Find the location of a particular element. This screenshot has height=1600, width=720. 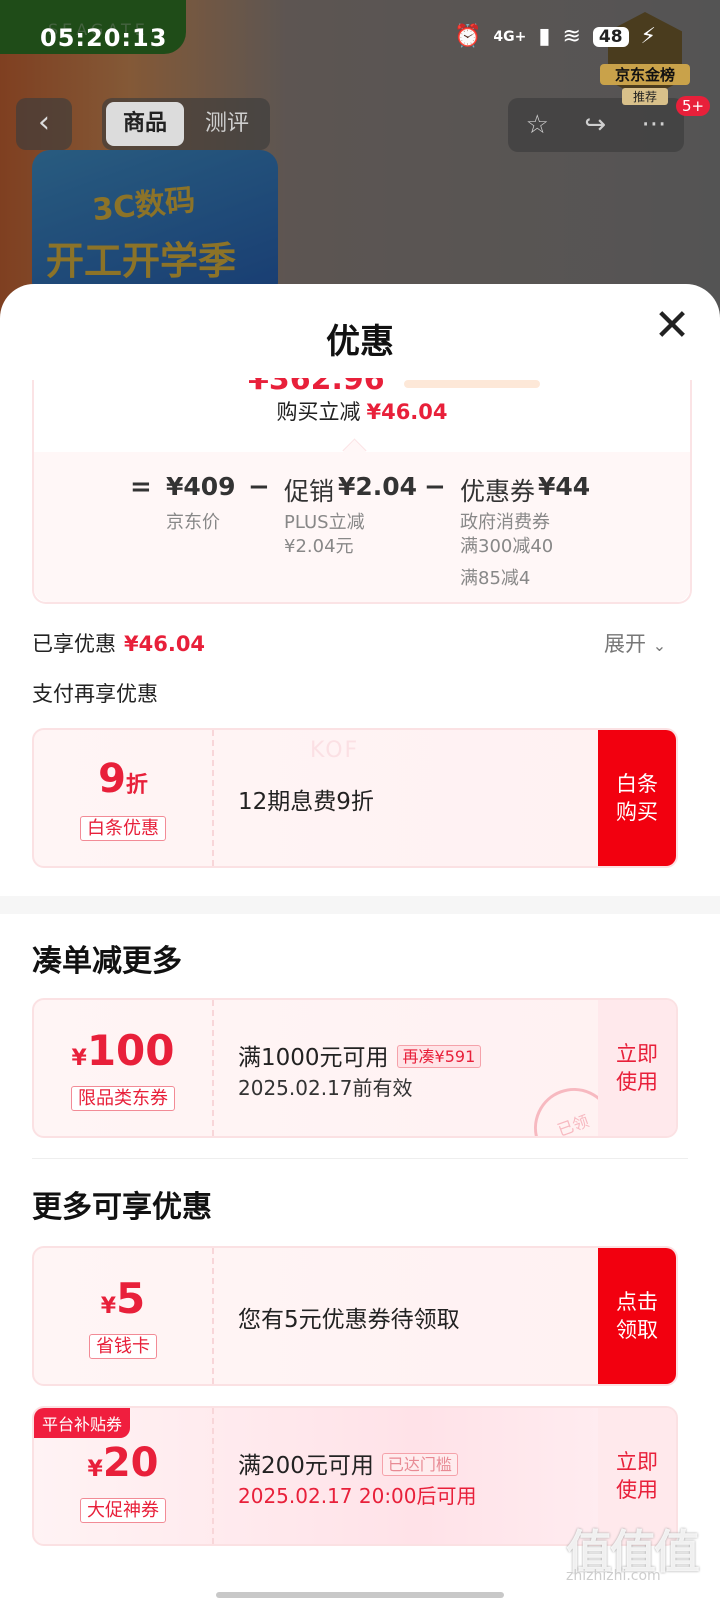

top-actions: ☆ ↪ ··· is located at coordinates (596, 125).